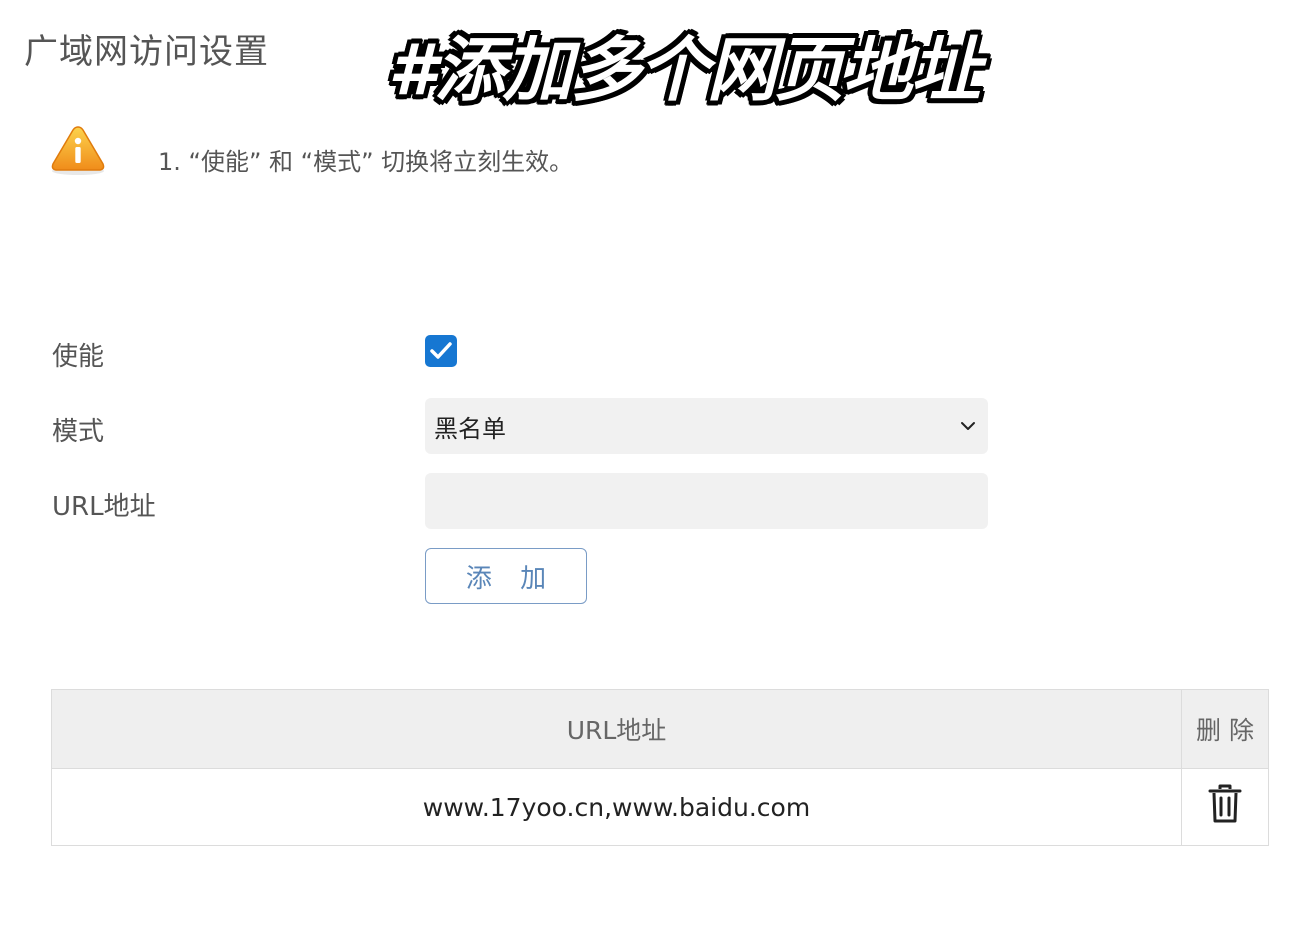 This screenshot has height=936, width=1297. Describe the element at coordinates (616, 807) in the screenshot. I see `url-cell: www.17yoo.cn,www.baidu.com` at that location.